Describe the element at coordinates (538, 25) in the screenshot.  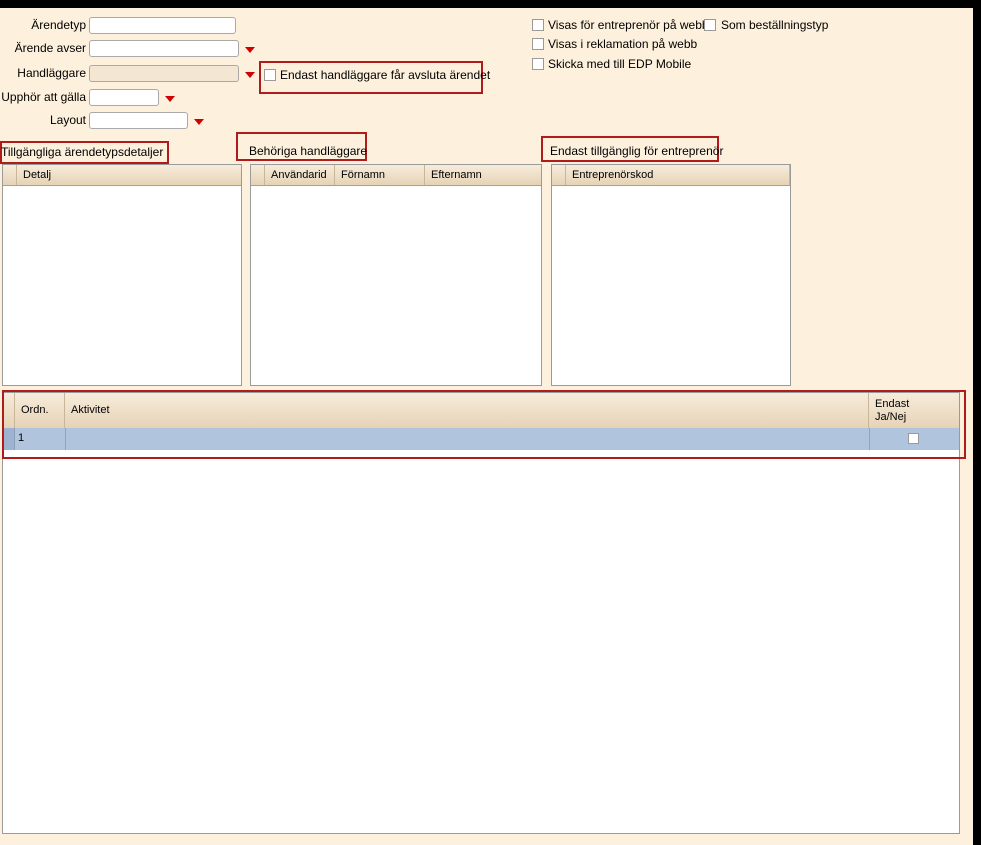
I see `visas-entreprenor-checkbox` at that location.